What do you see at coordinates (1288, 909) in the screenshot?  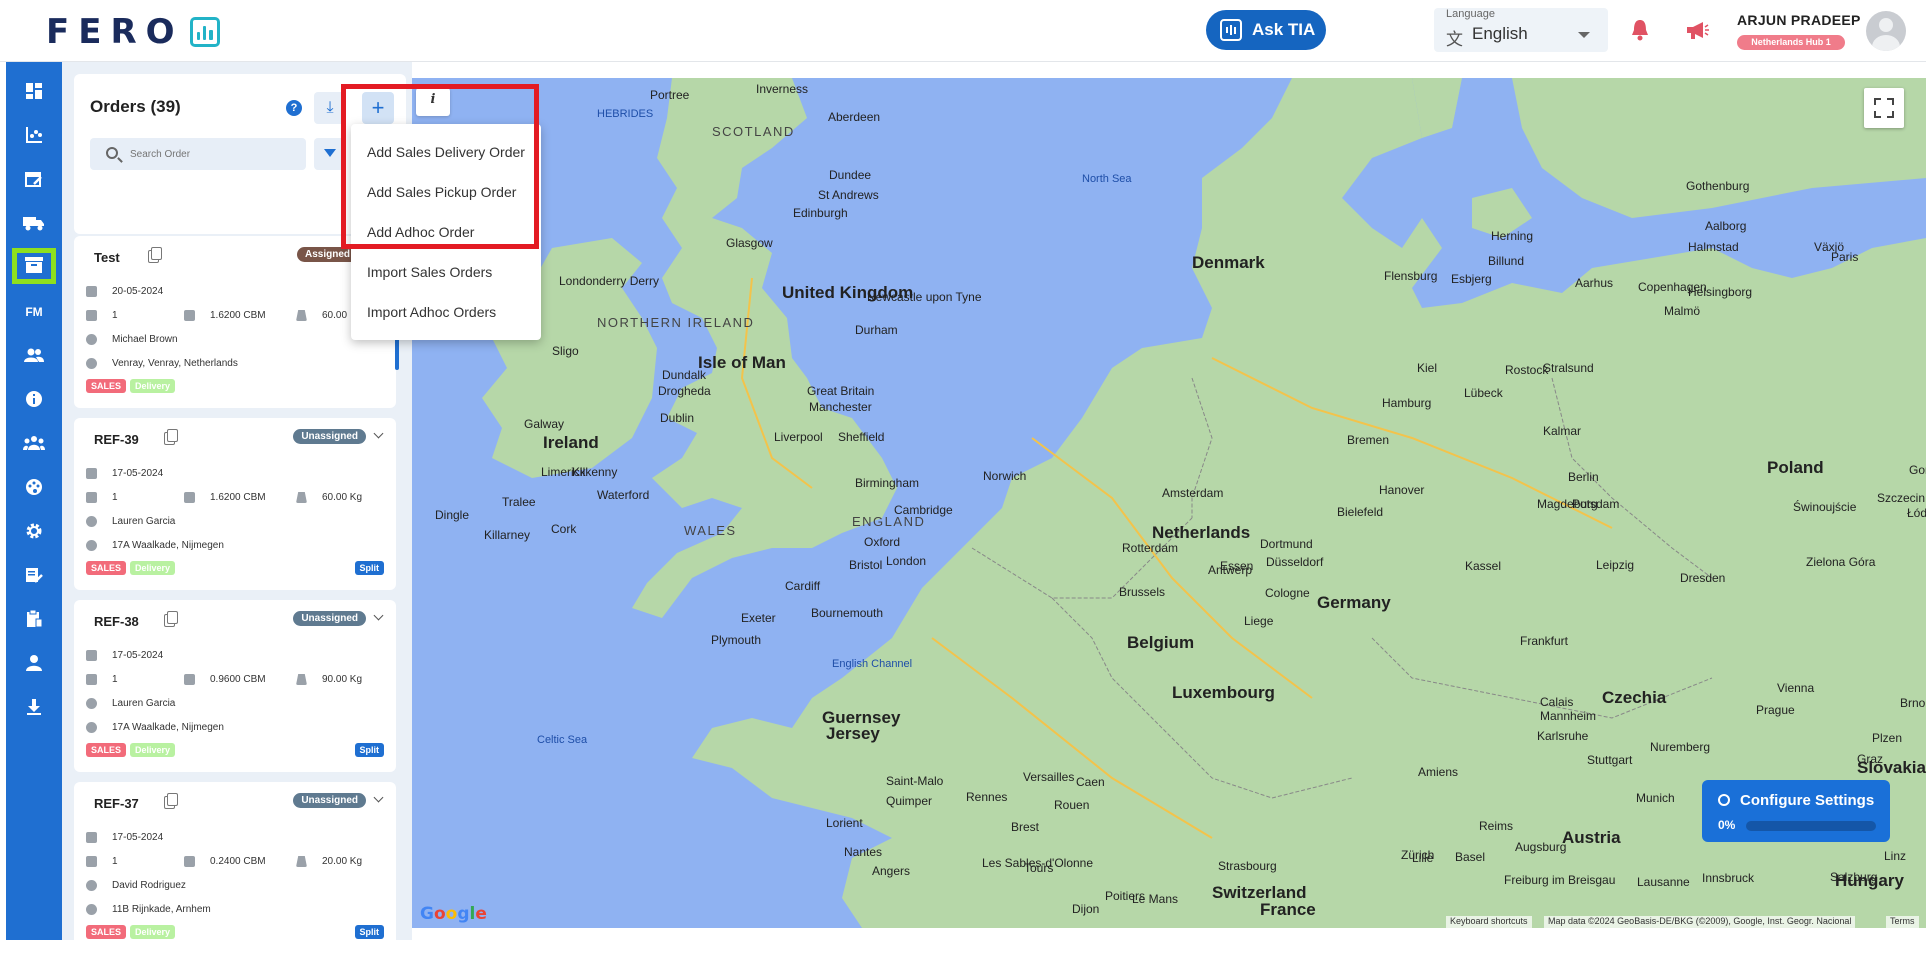 I see `map-country-label: France` at bounding box center [1288, 909].